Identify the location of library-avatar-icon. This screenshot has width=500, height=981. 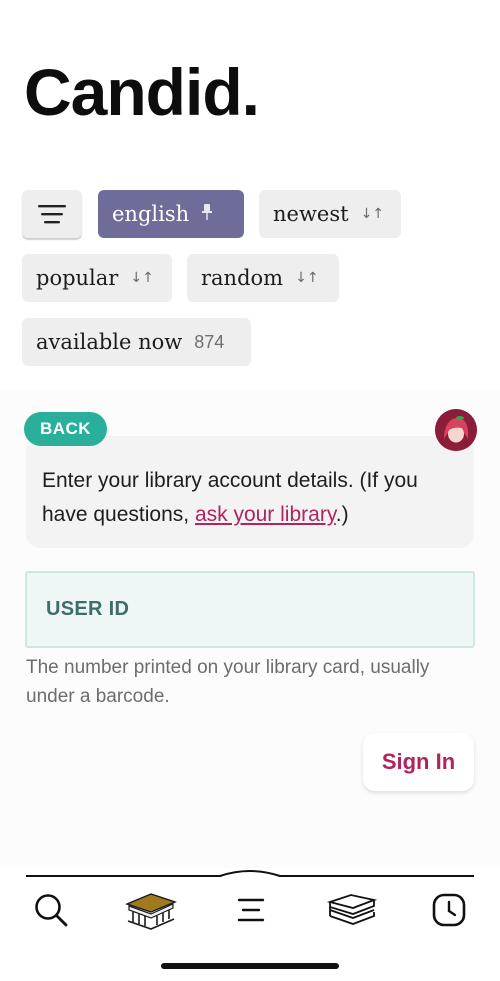
(456, 430).